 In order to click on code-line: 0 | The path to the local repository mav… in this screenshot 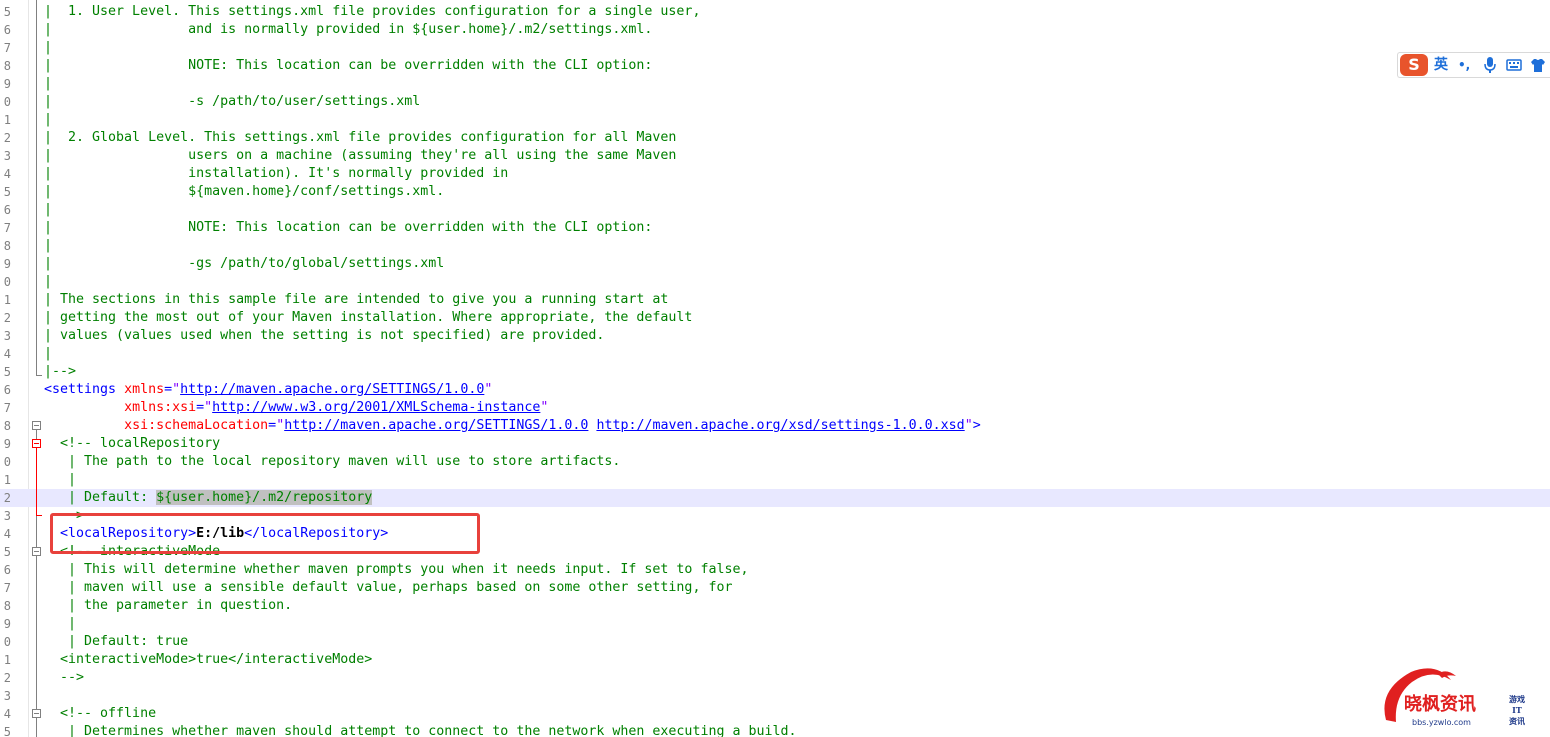, I will do `click(775, 462)`.